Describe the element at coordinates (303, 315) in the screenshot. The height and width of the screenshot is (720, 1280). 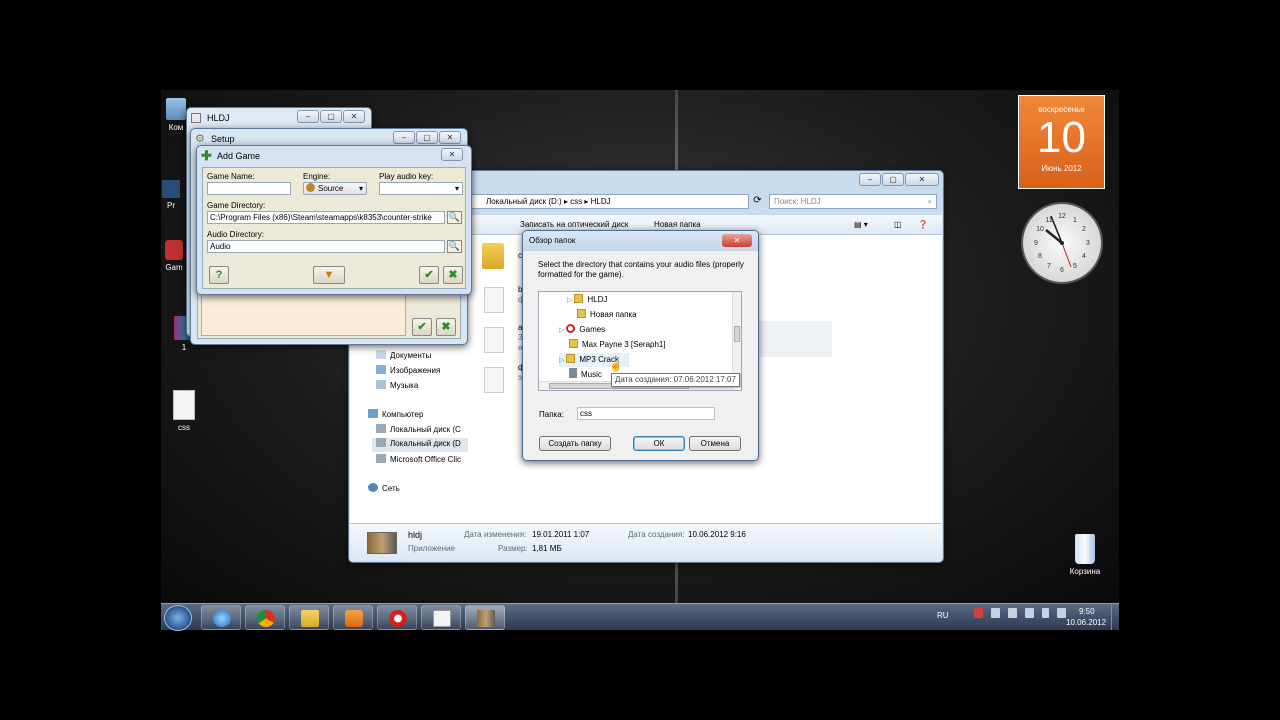
I see `setup-empty-panel` at that location.